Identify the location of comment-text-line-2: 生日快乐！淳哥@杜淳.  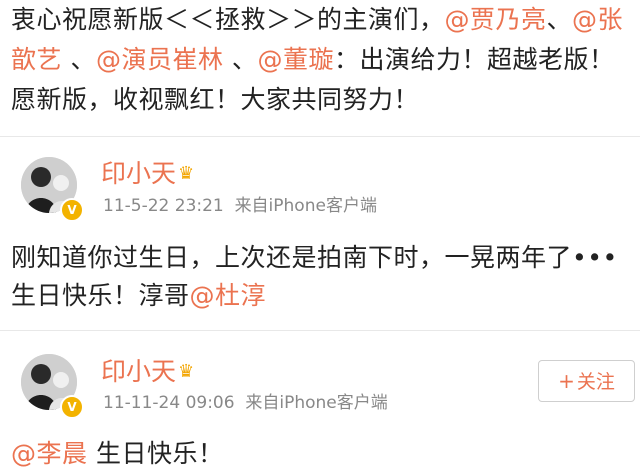
(138, 296).